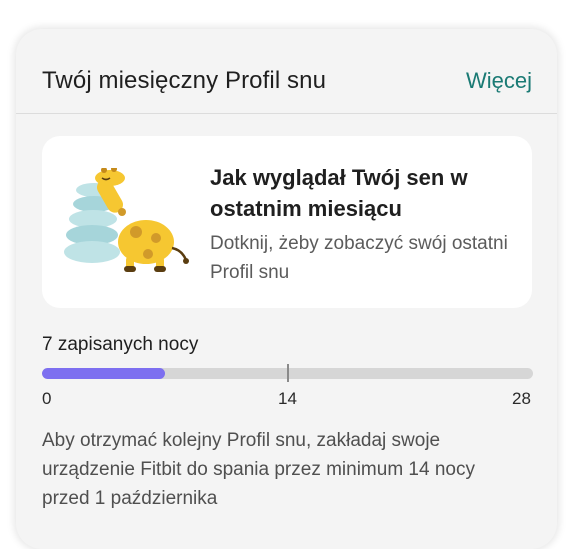 The width and height of the screenshot is (575, 549). Describe the element at coordinates (184, 80) in the screenshot. I see `card-title: Twój miesięczny Profil snu` at that location.